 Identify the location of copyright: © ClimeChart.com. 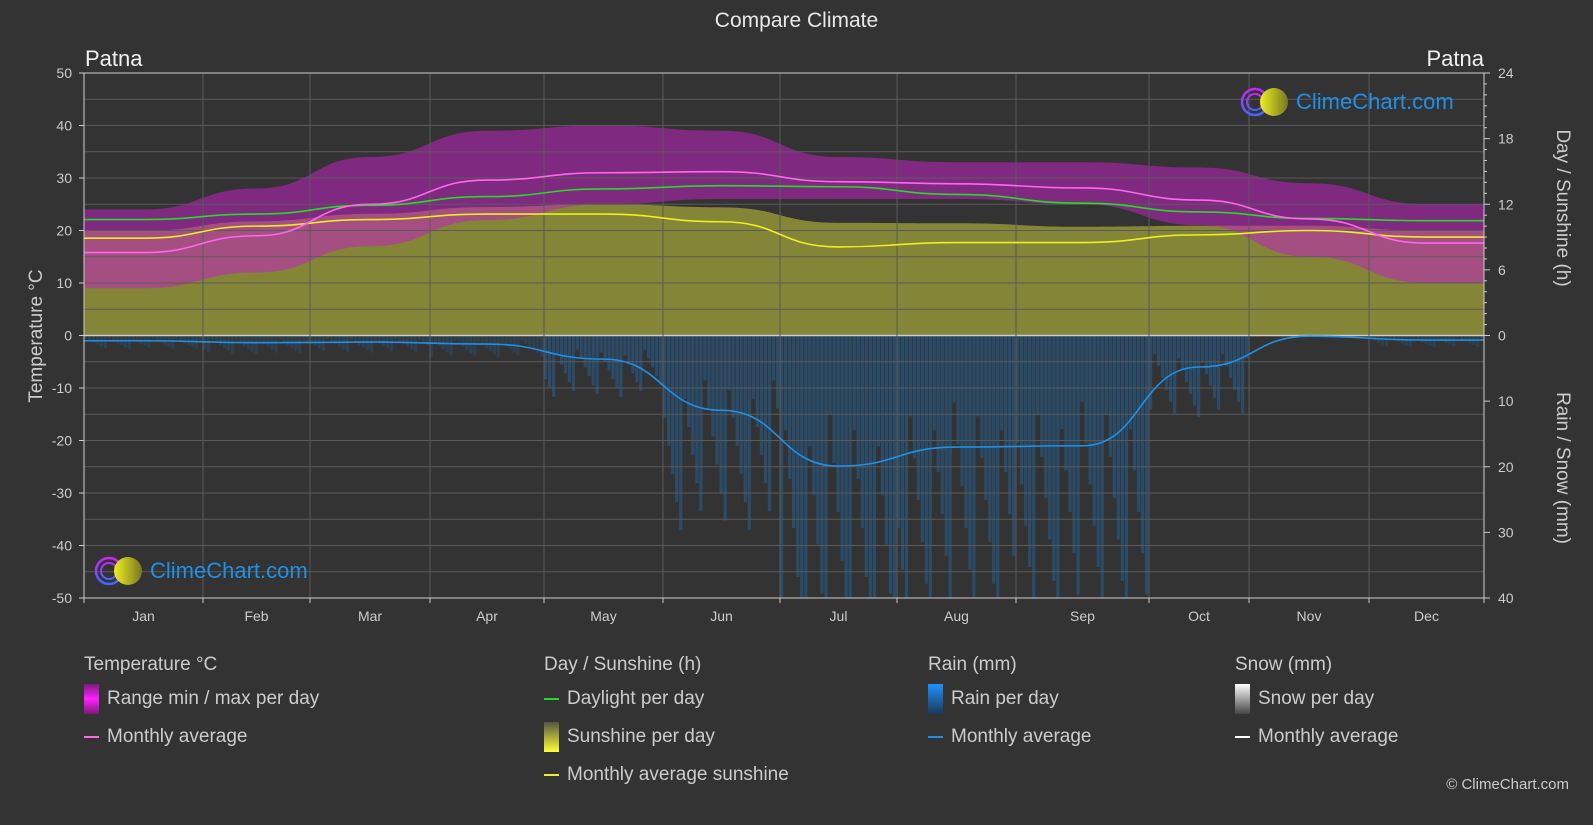
(1507, 784).